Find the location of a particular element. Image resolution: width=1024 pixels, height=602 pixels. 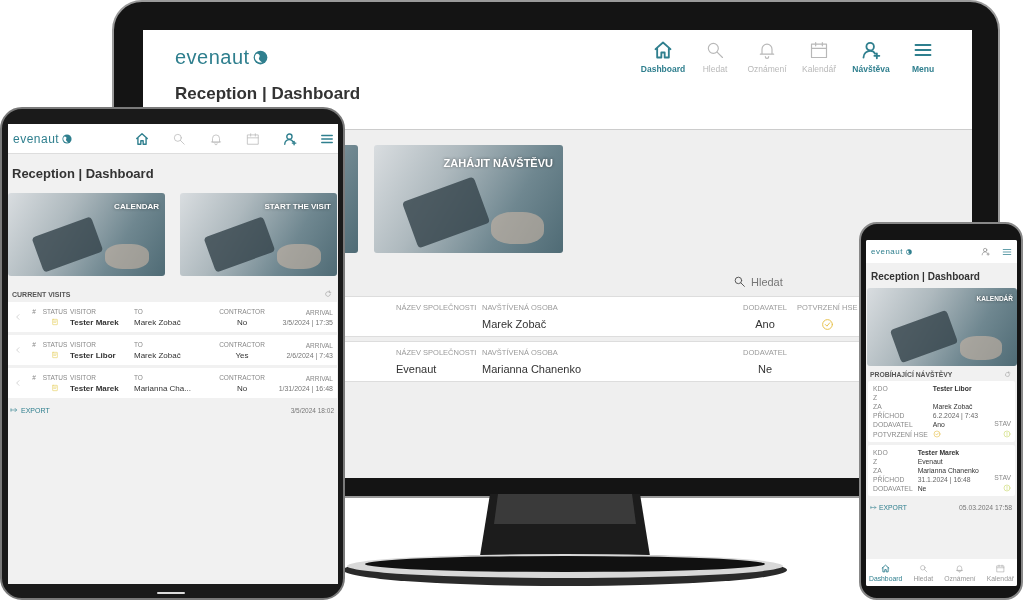

search-field: Hledat is located at coordinates (786, 281).